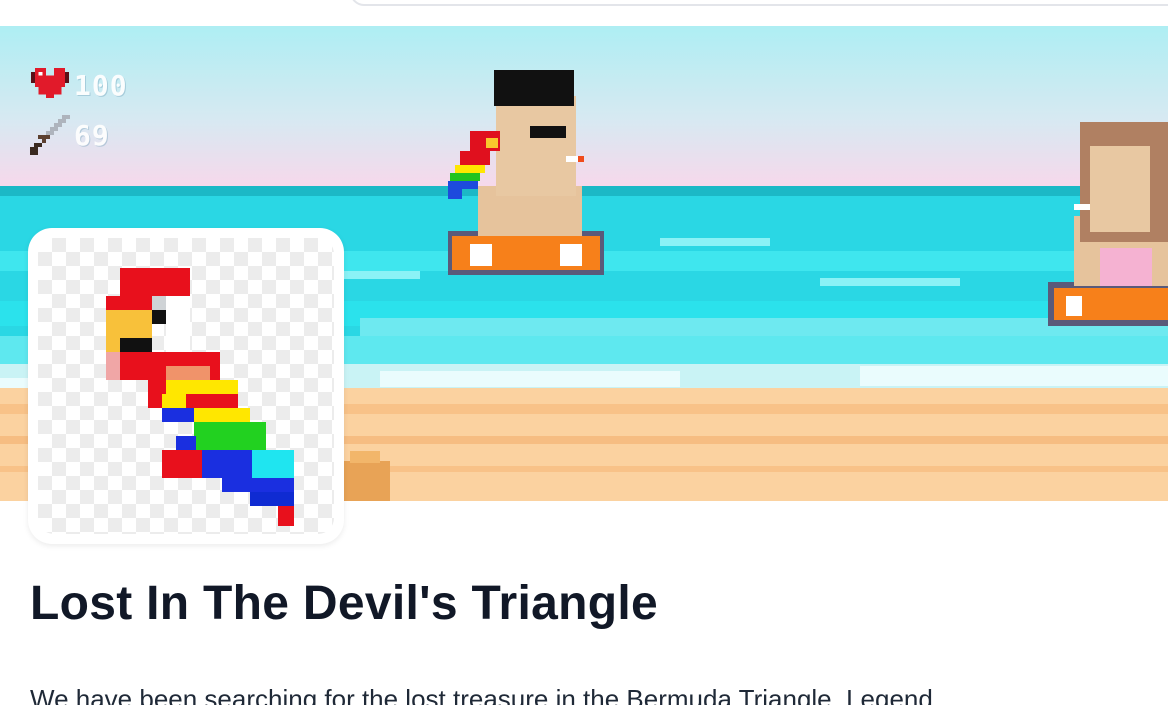 Image resolution: width=1168 pixels, height=705 pixels. I want to click on top-bar, so click(584, 13).